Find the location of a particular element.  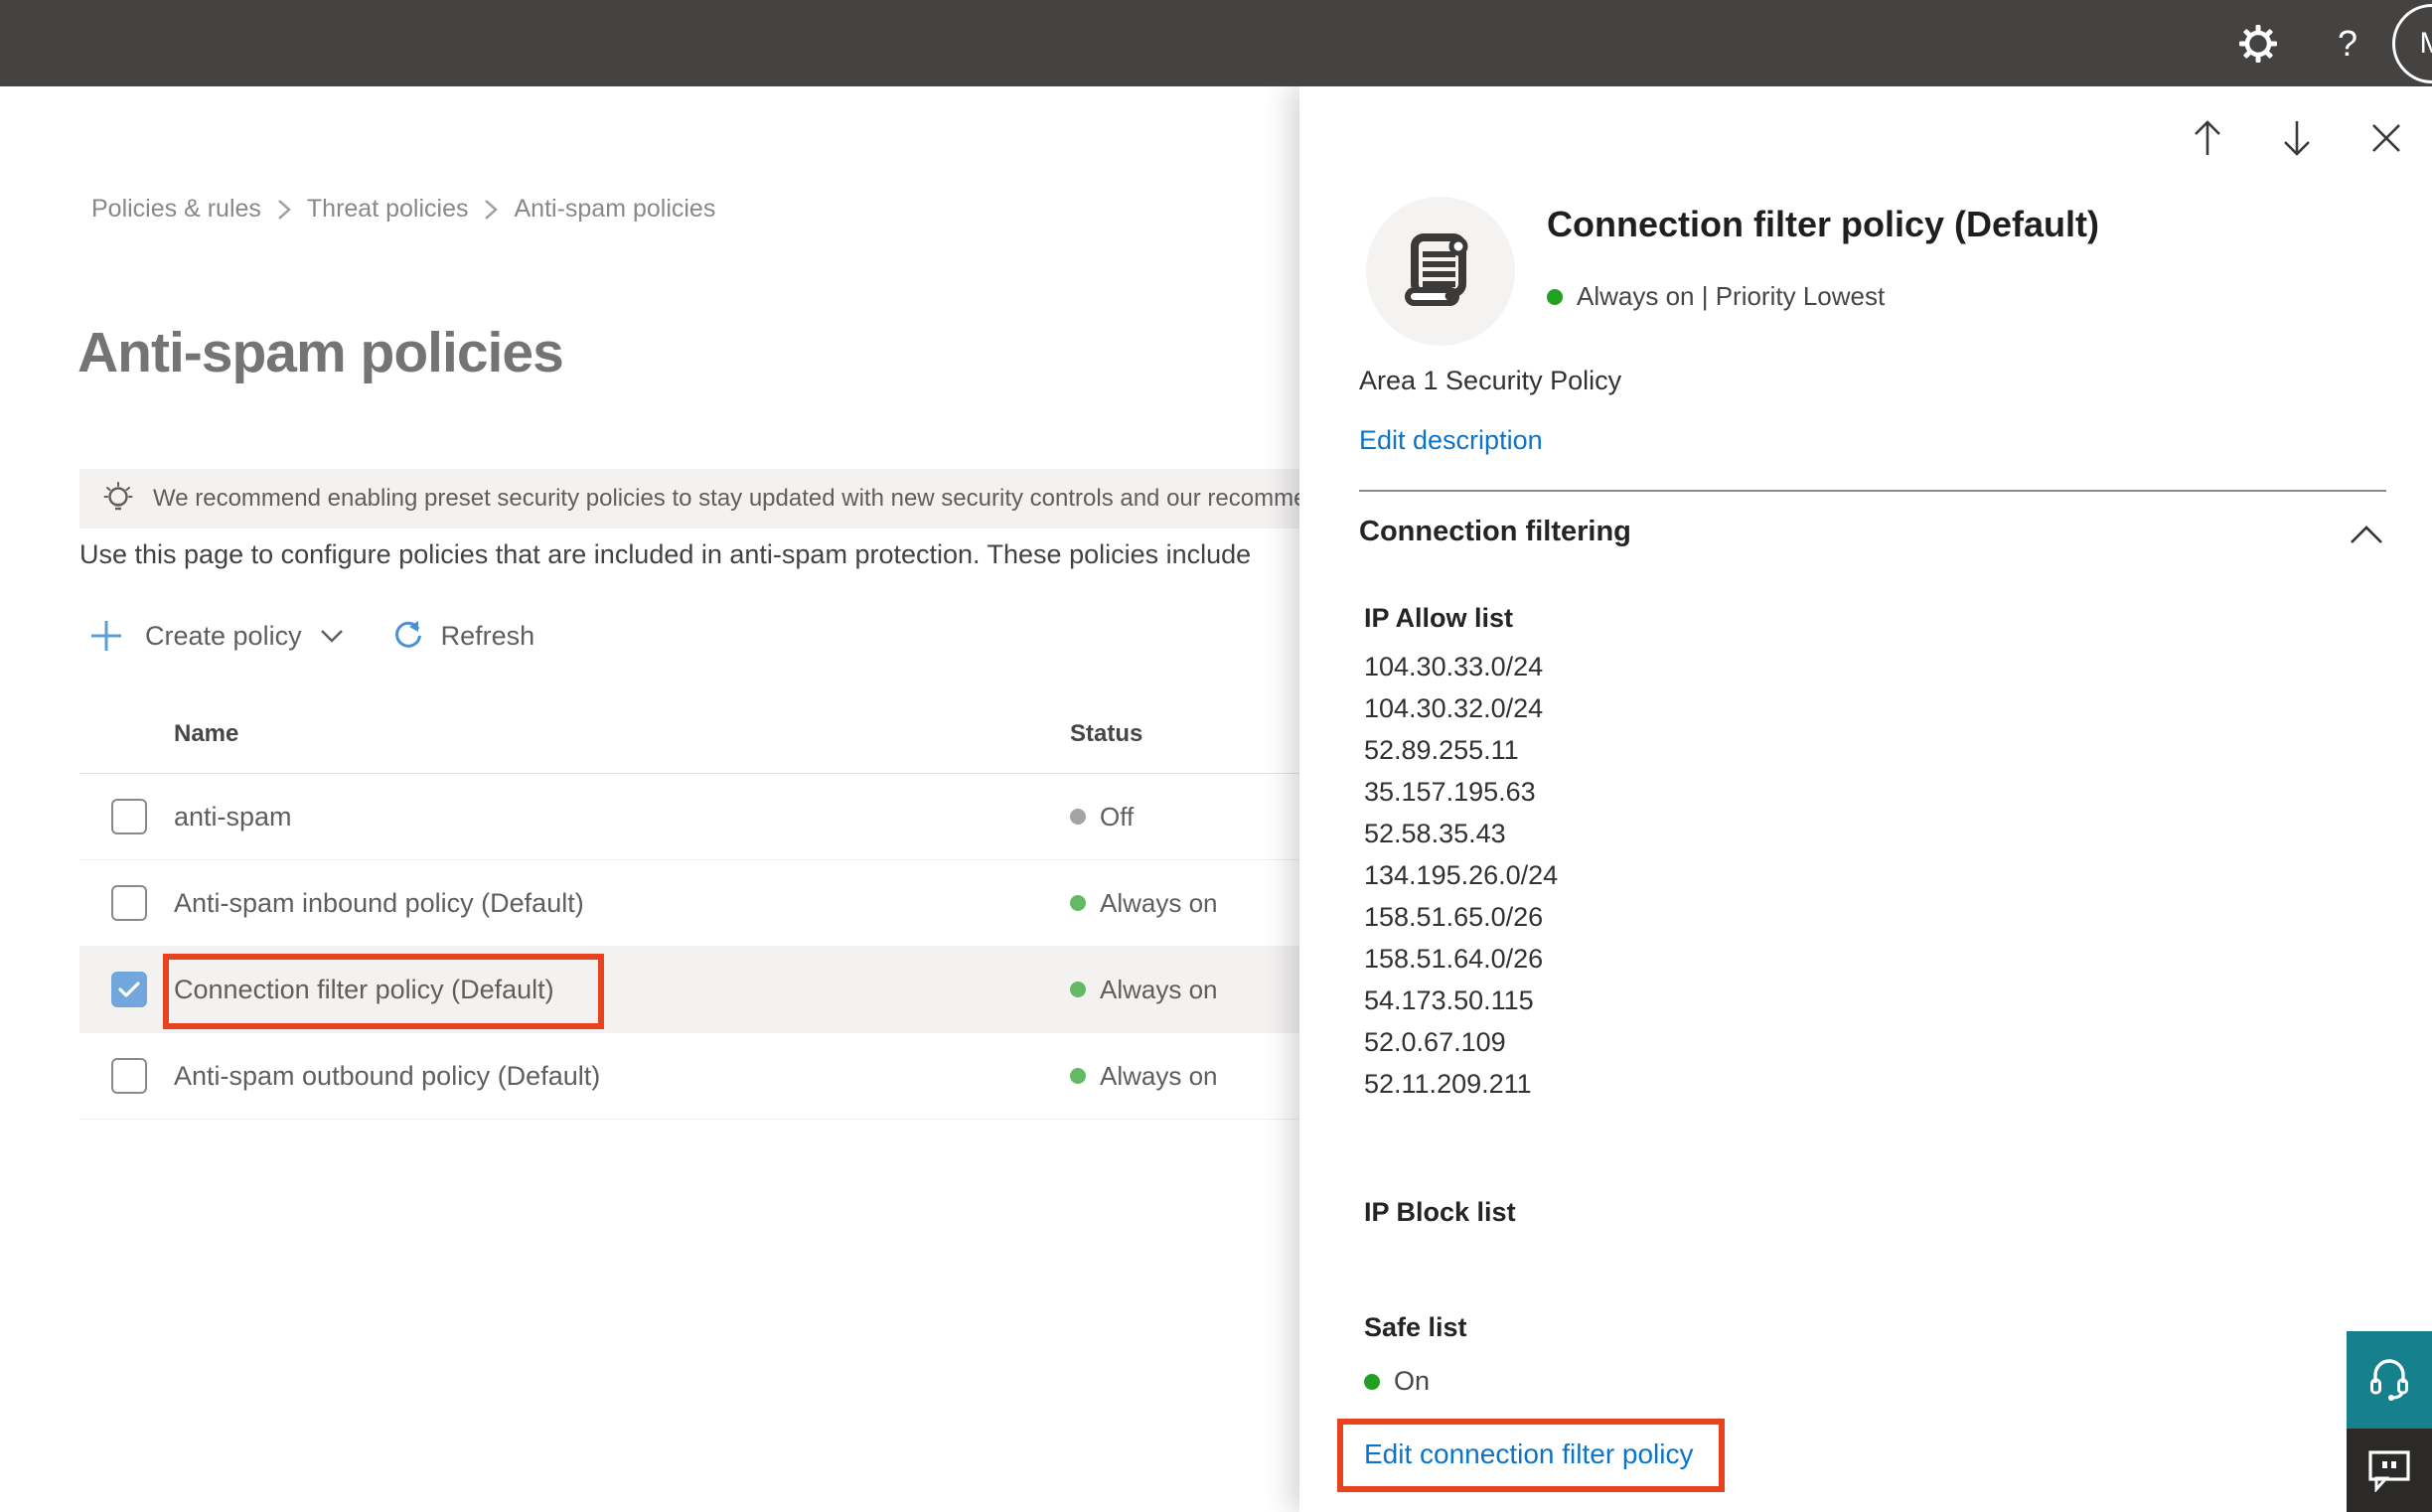

divider is located at coordinates (1872, 491).